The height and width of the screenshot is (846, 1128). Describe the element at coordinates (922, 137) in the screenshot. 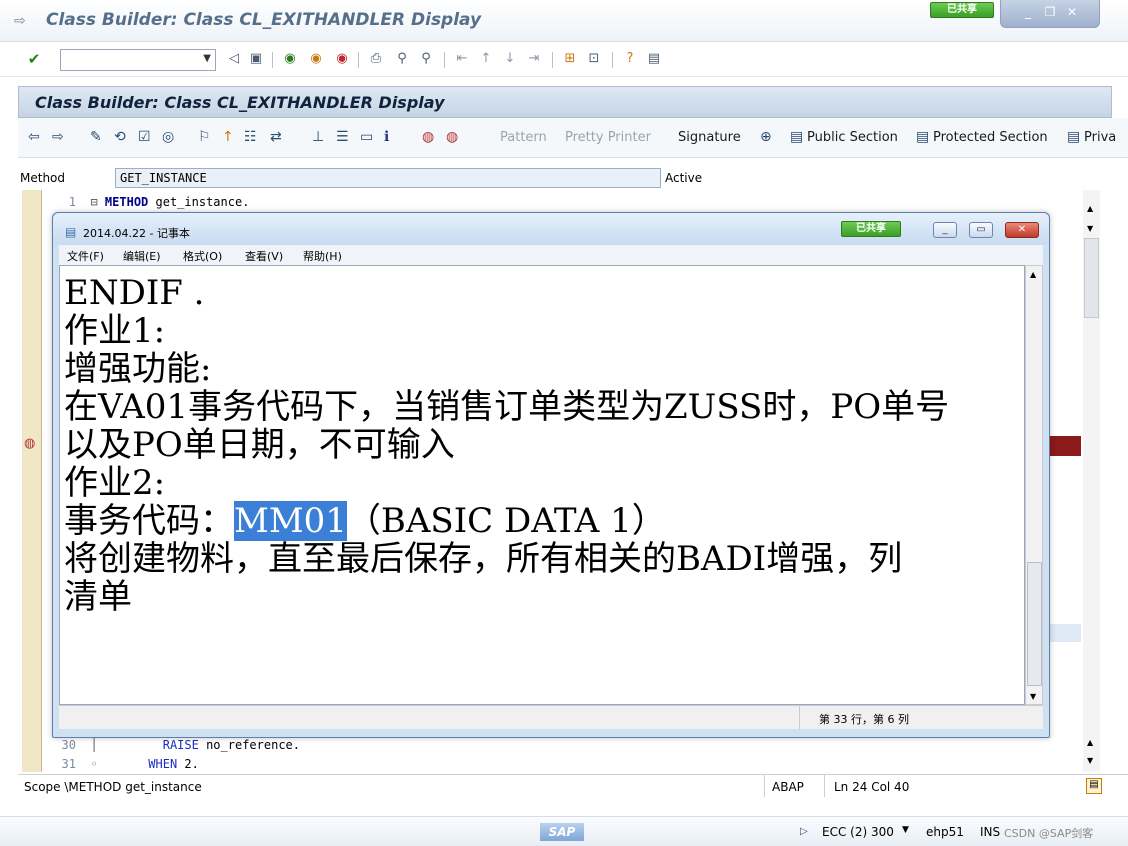

I see `protected-section-icon: ▤` at that location.